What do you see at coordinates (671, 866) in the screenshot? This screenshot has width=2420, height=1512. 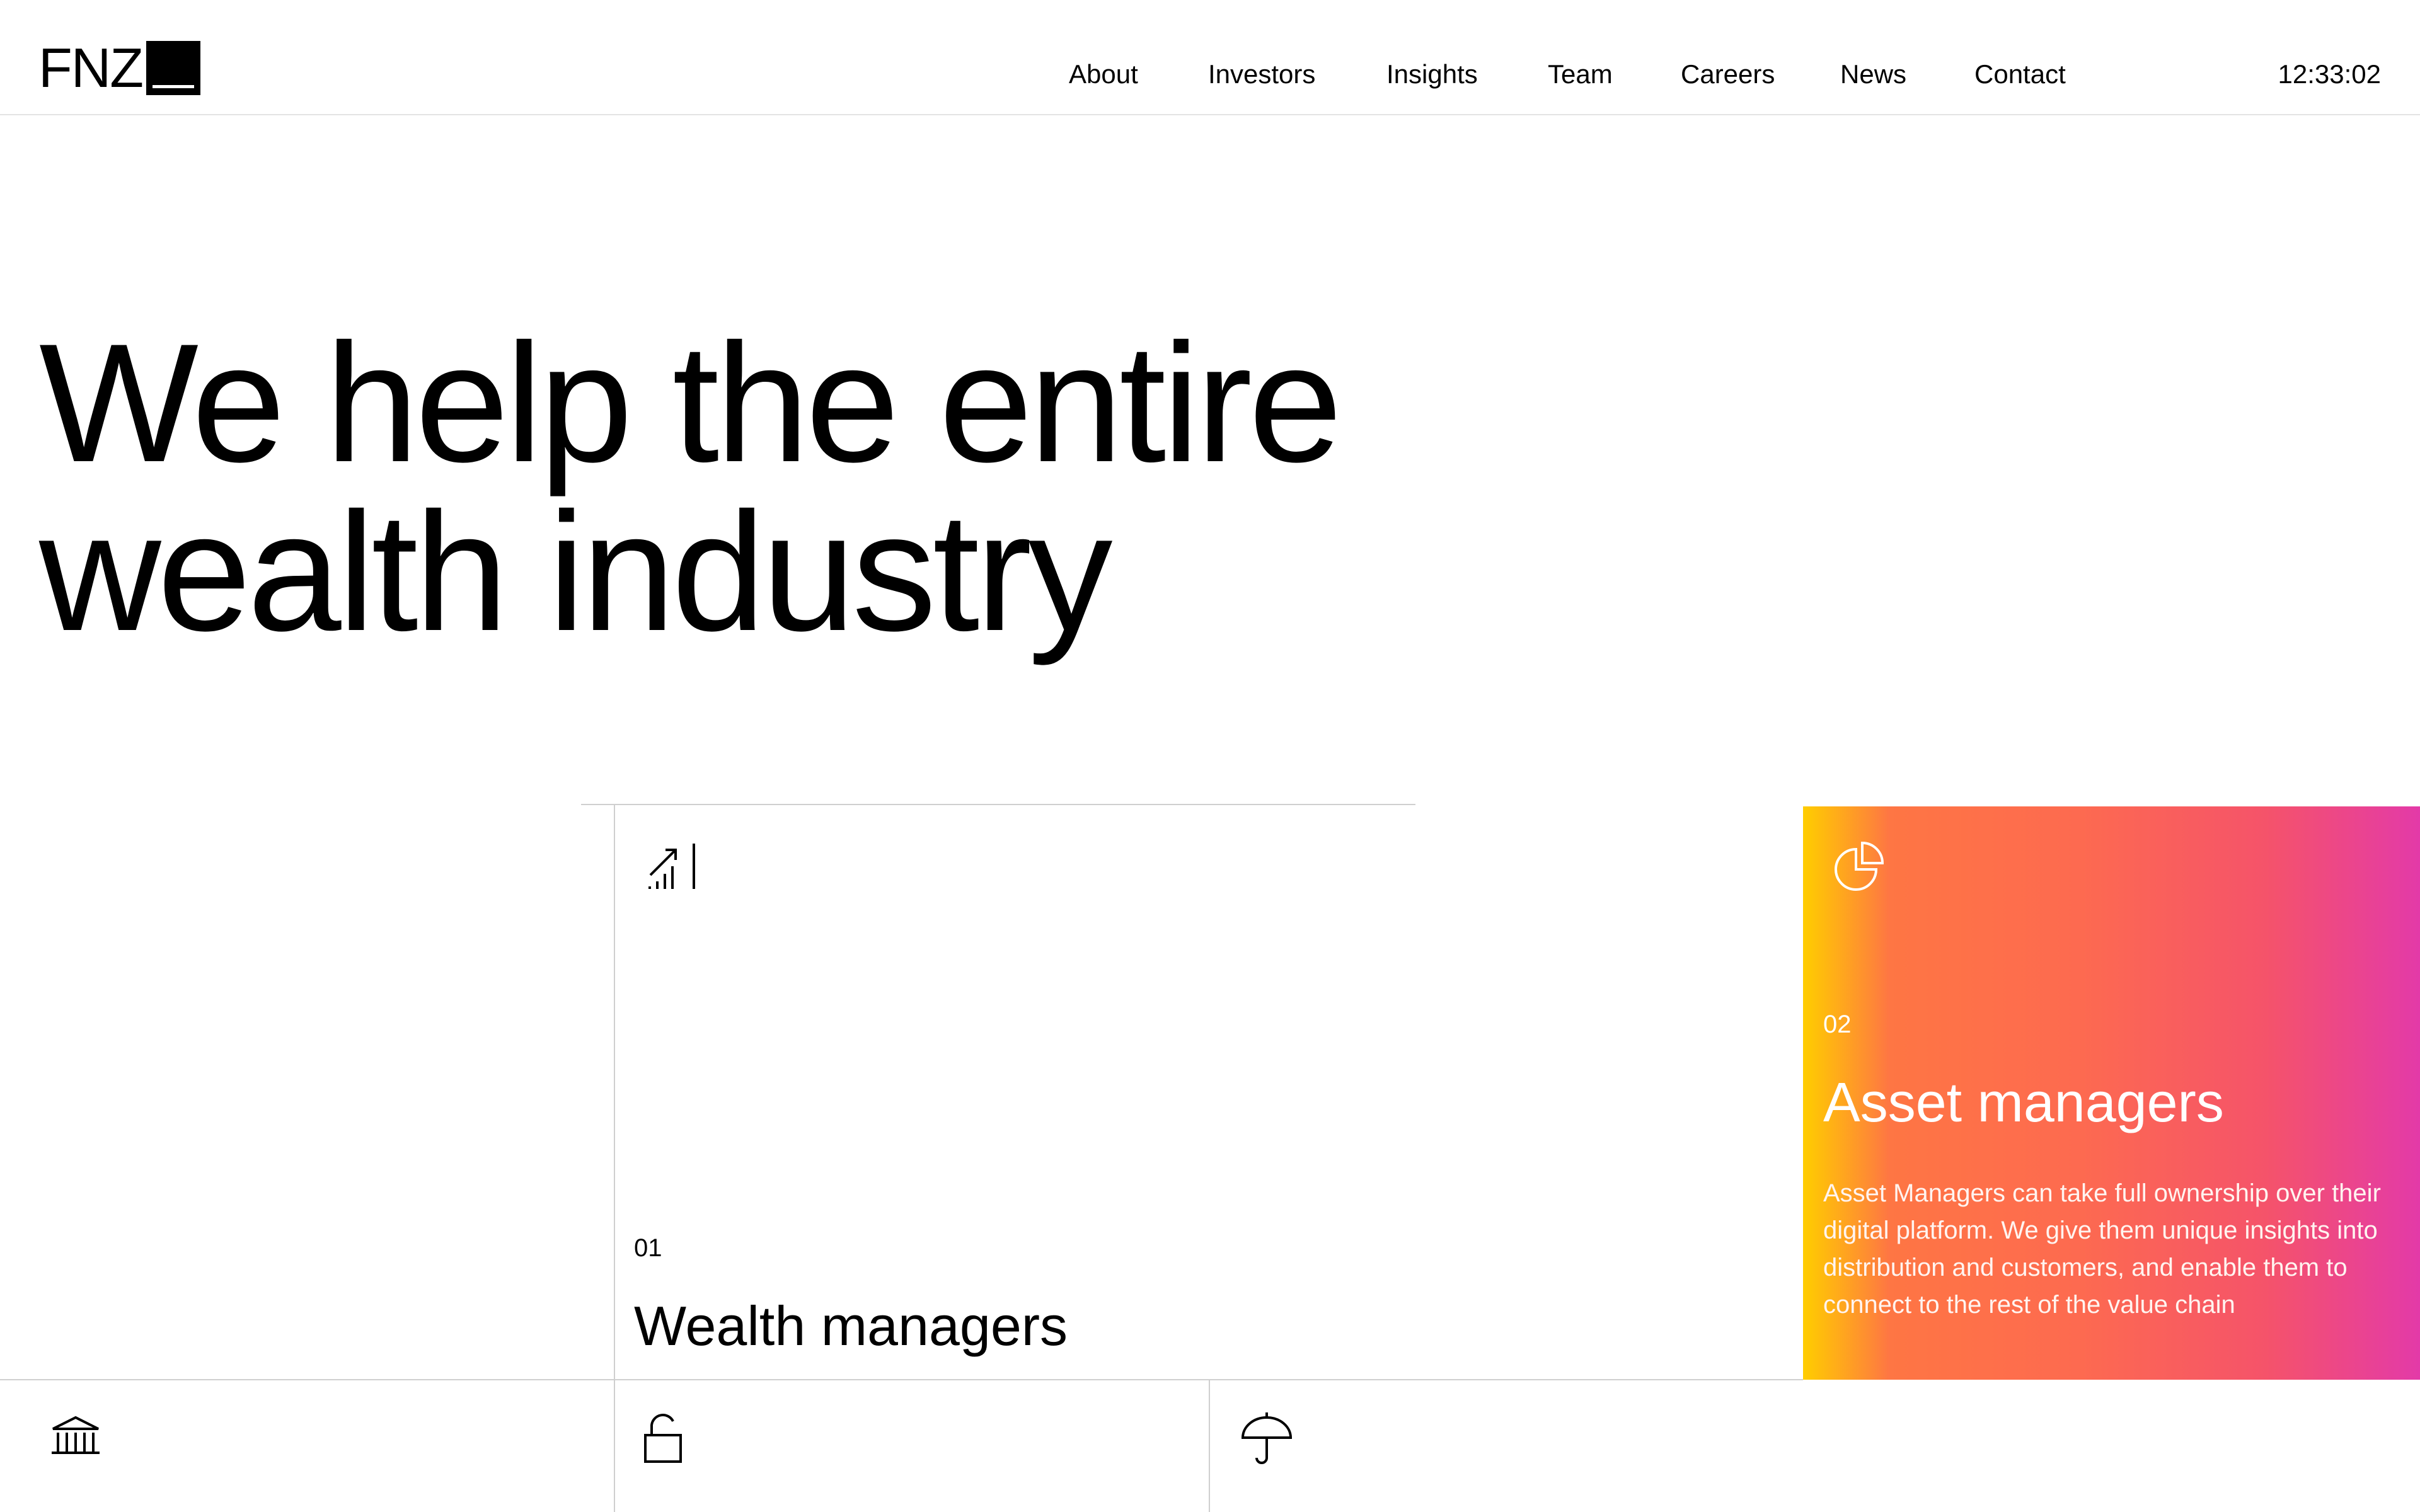 I see `signal-bars-icon` at bounding box center [671, 866].